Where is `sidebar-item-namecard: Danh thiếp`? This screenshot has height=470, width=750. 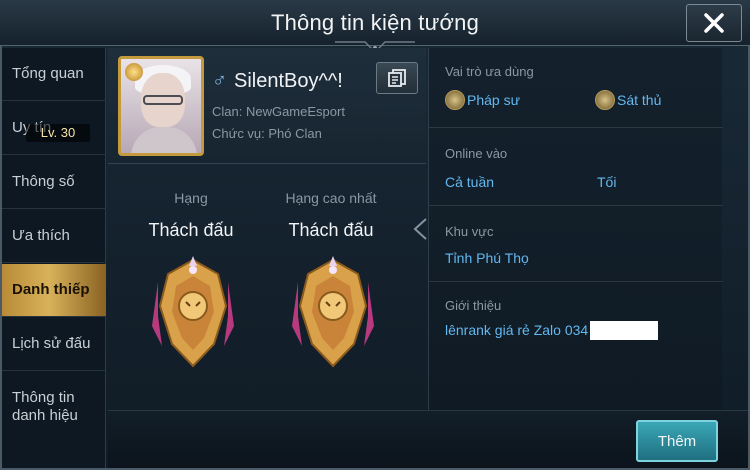
sidebar-item-namecard: Danh thiếp is located at coordinates (54, 290).